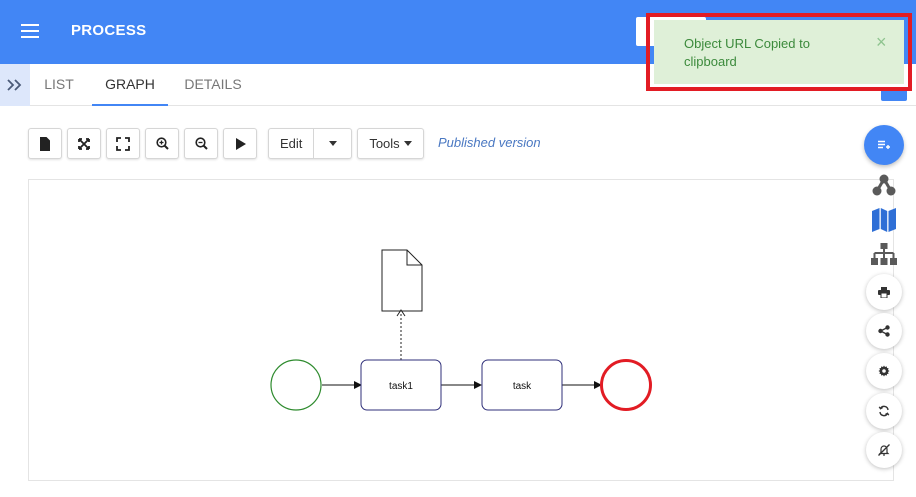 The width and height of the screenshot is (916, 497). I want to click on new-document-button, so click(45, 143).